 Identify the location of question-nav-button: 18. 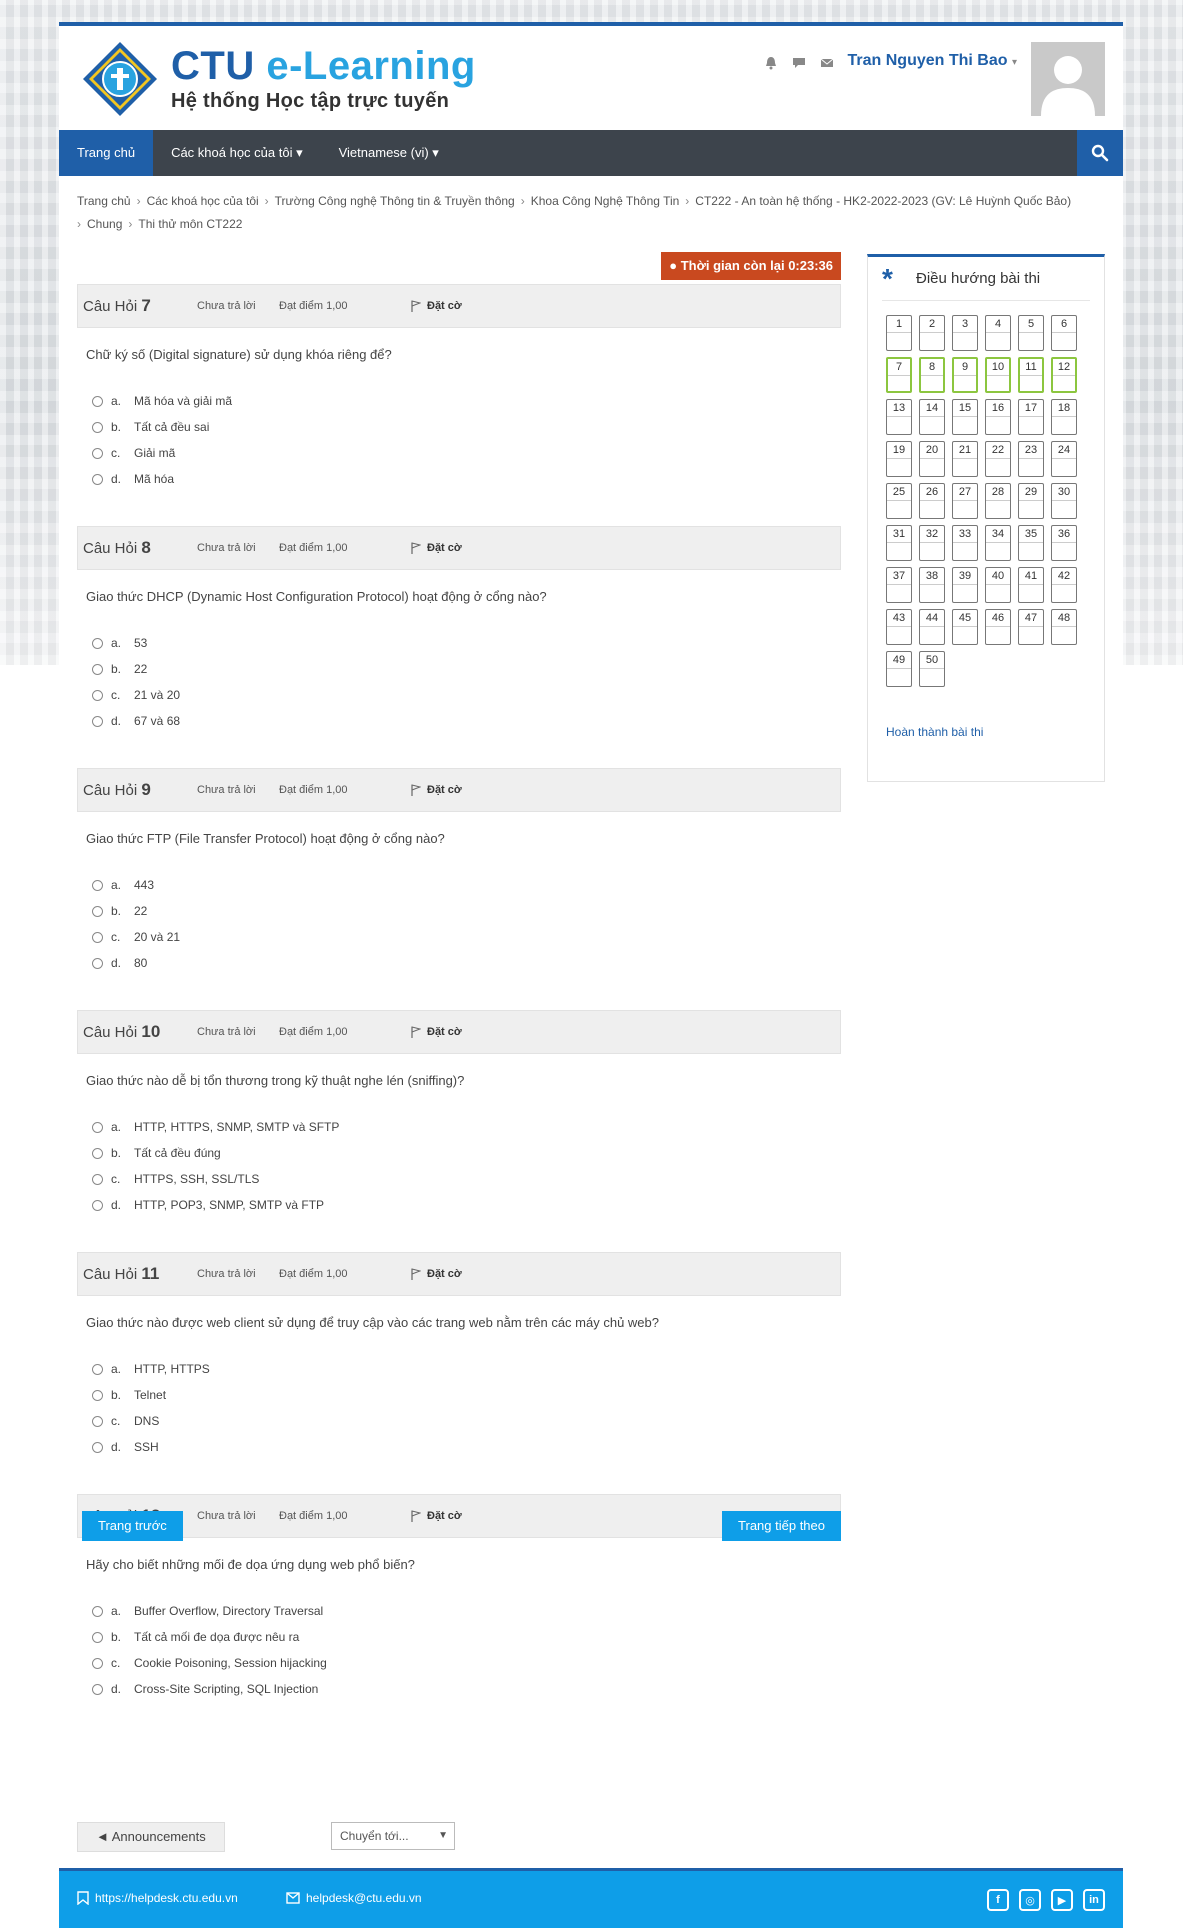
(1064, 417).